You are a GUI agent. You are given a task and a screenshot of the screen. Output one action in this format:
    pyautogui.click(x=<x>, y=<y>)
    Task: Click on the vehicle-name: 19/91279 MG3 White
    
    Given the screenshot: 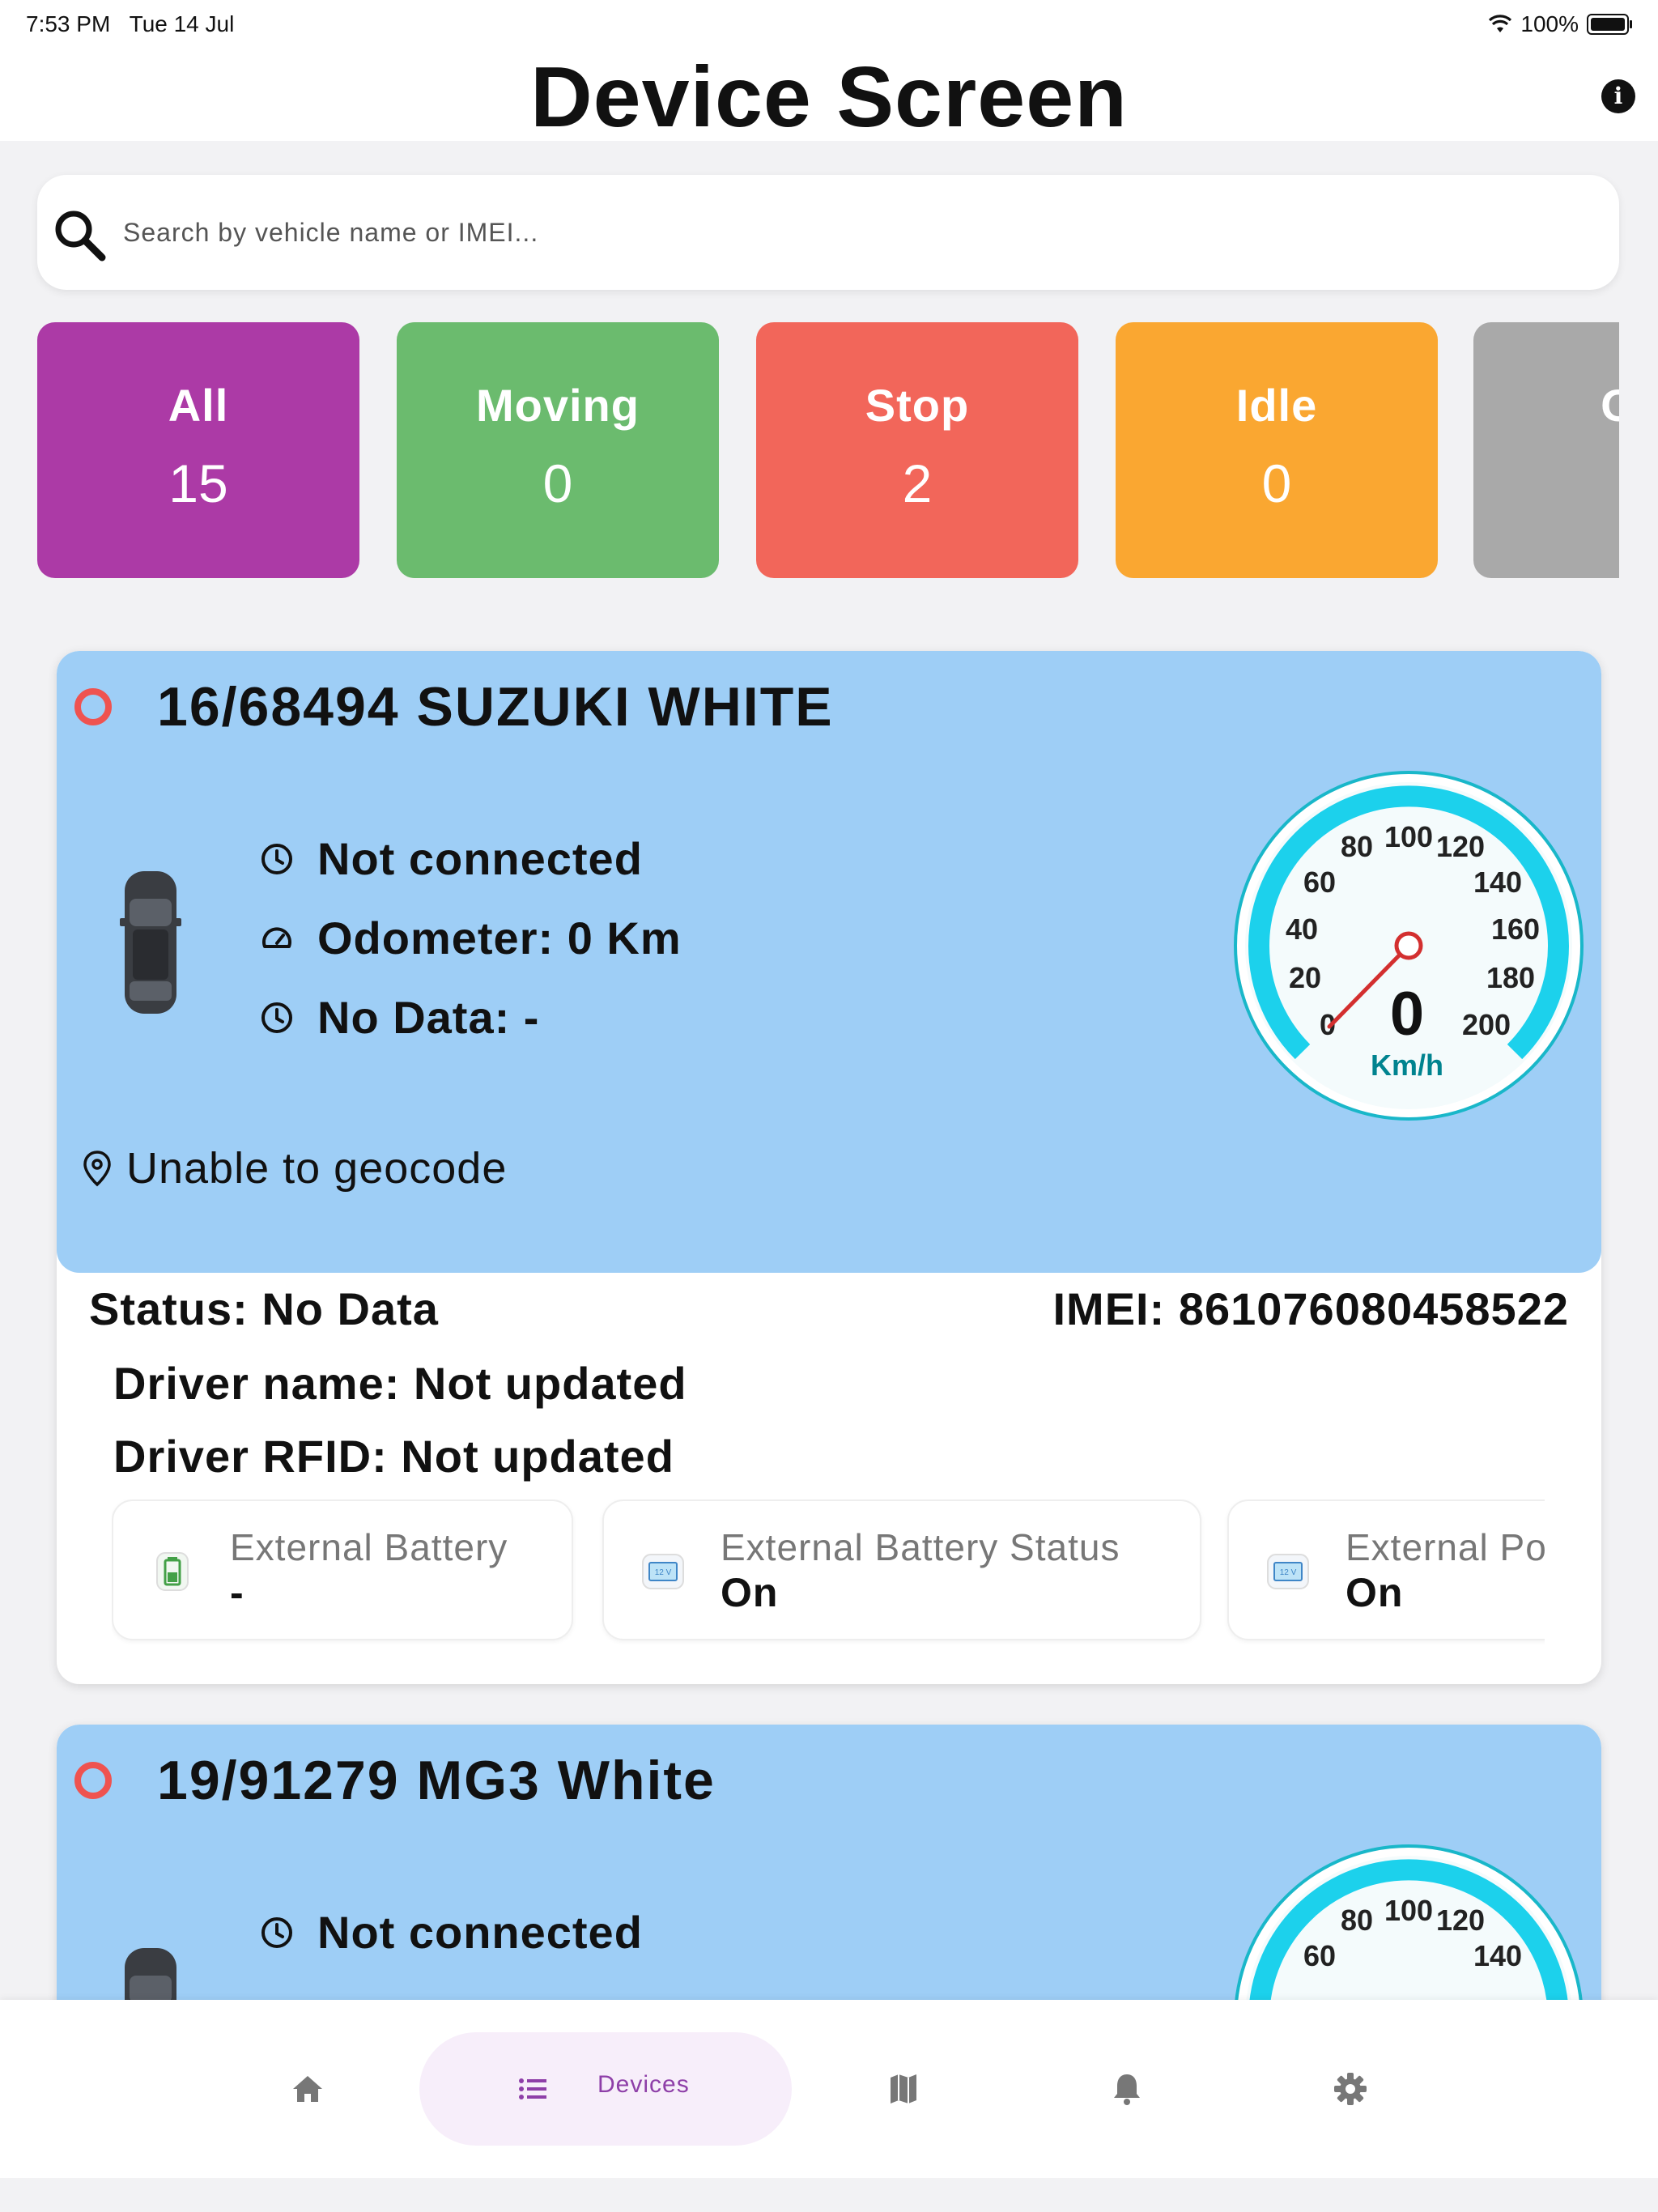 What is the action you would take?
    pyautogui.click(x=436, y=1780)
    